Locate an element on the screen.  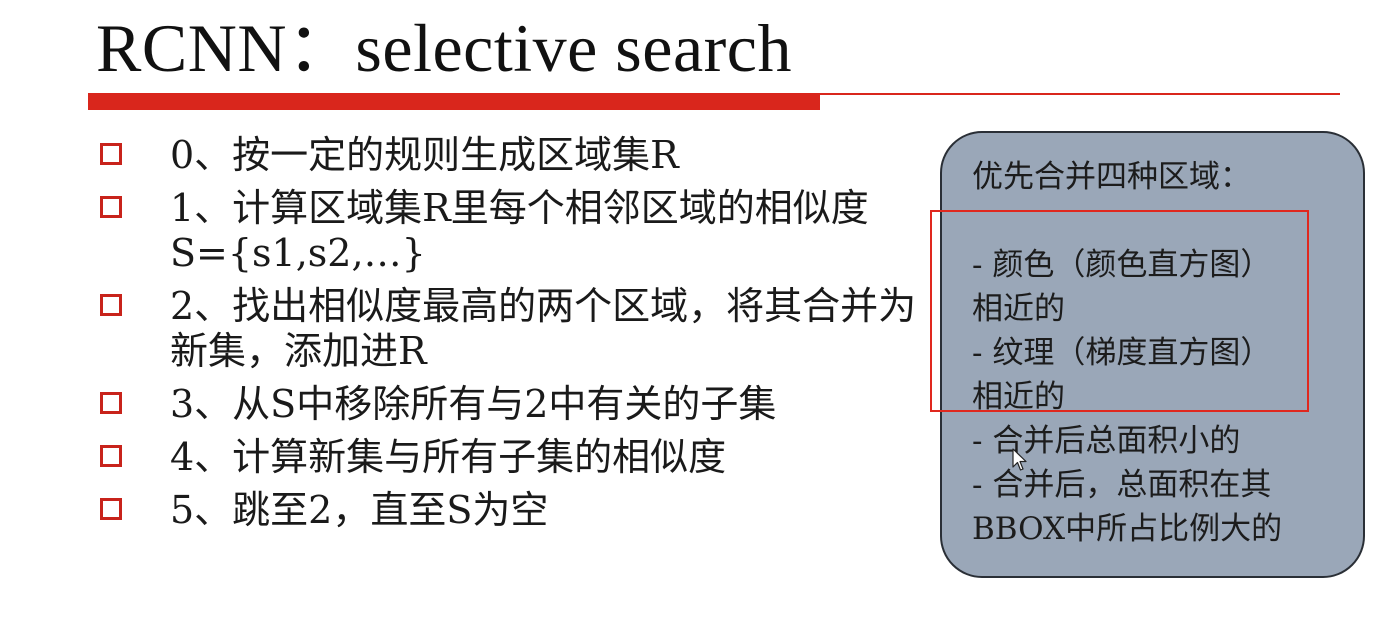
title-underline-thick is located at coordinates (454, 101).